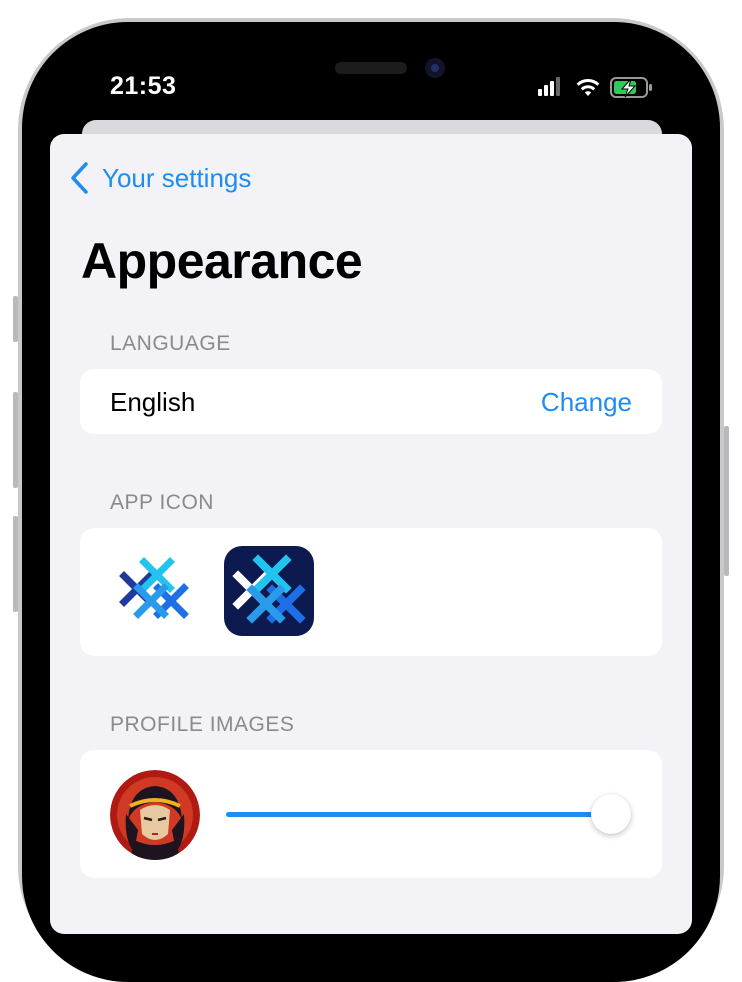 This screenshot has width=742, height=982. I want to click on app-icon-section-header: APP ICON, so click(162, 502).